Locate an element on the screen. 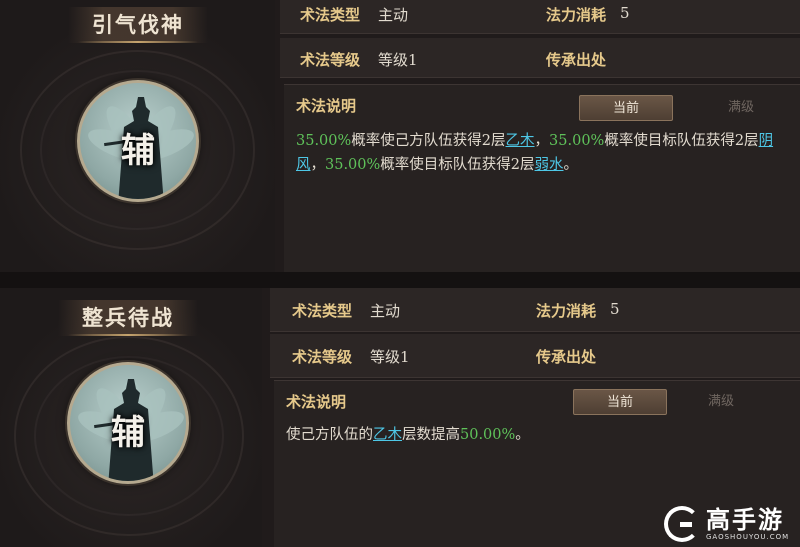  desc-fragment: 层数提高 is located at coordinates (431, 435).